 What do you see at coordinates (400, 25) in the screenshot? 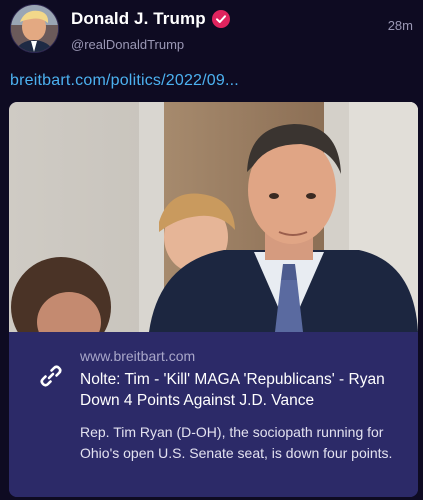
I see `post-timestamp: 28m` at bounding box center [400, 25].